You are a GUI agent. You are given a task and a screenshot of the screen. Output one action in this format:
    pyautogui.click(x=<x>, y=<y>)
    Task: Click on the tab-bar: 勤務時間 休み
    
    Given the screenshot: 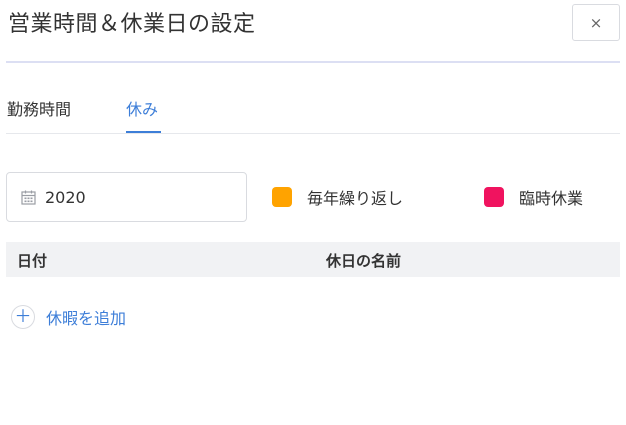 What is the action you would take?
    pyautogui.click(x=313, y=115)
    